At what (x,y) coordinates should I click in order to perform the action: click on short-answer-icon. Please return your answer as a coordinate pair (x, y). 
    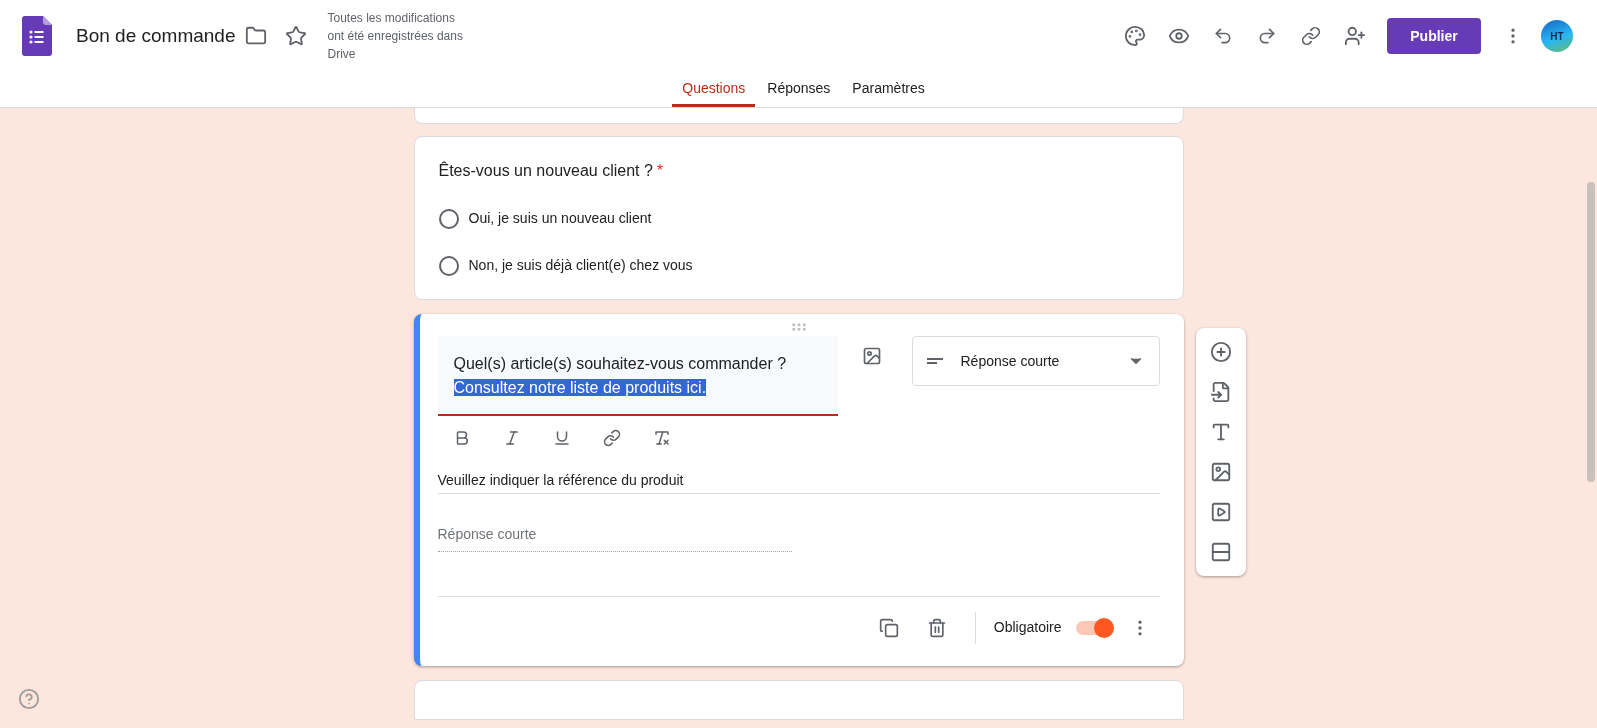
    Looking at the image, I should click on (934, 361).